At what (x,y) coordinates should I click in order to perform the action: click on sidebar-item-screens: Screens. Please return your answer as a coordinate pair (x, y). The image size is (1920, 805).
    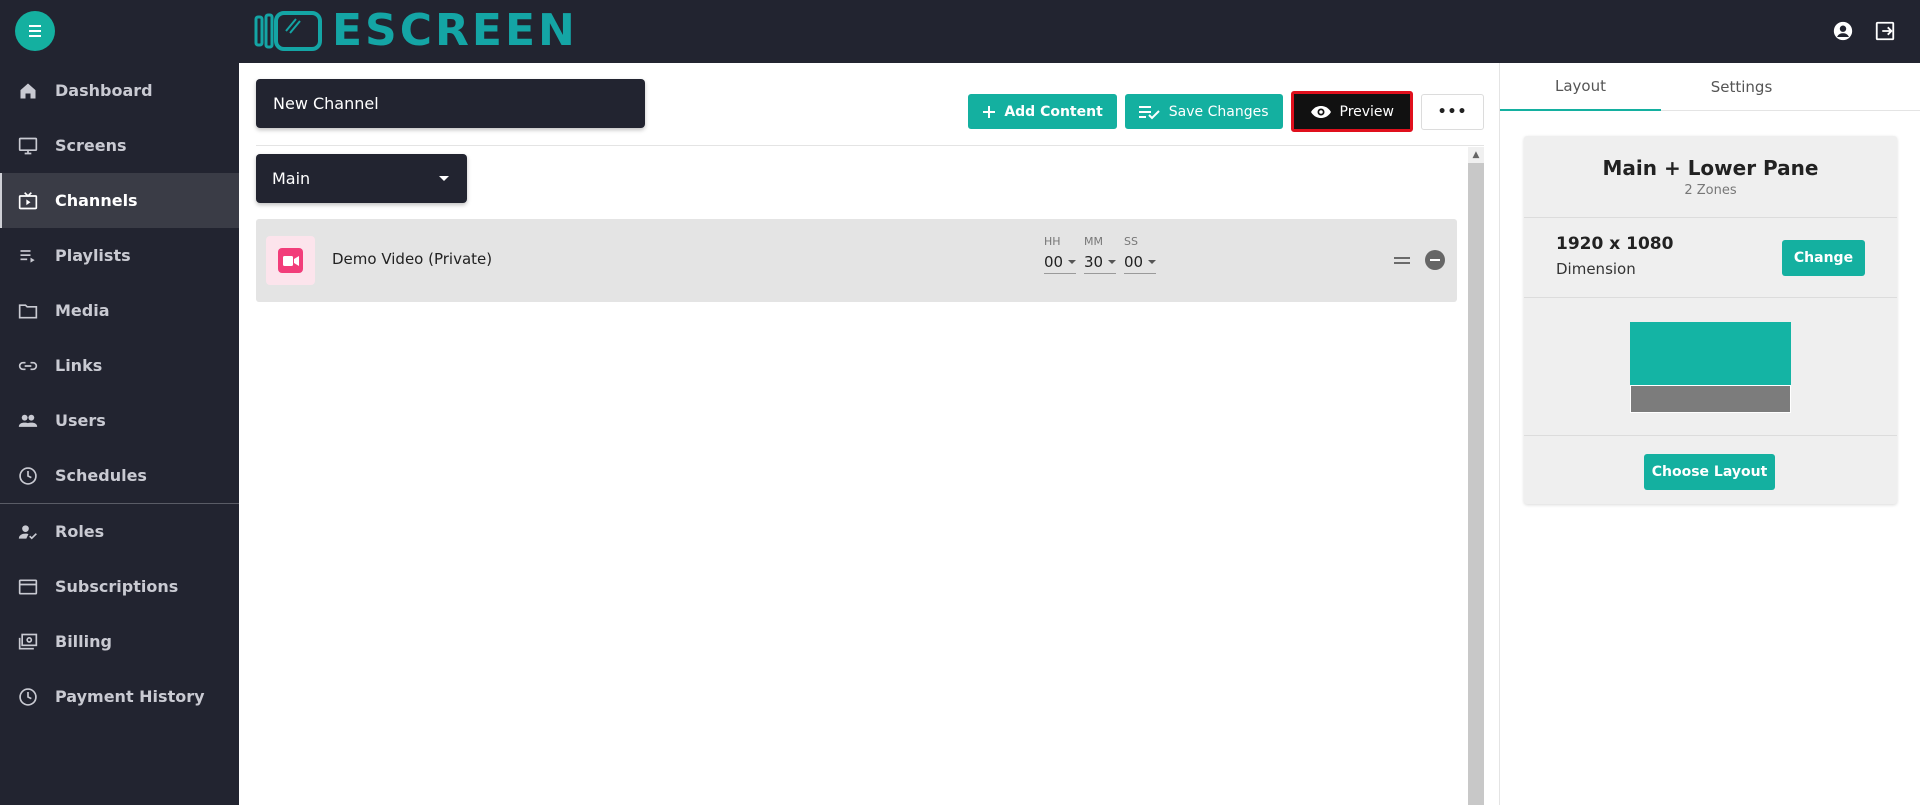
    Looking at the image, I should click on (119, 145).